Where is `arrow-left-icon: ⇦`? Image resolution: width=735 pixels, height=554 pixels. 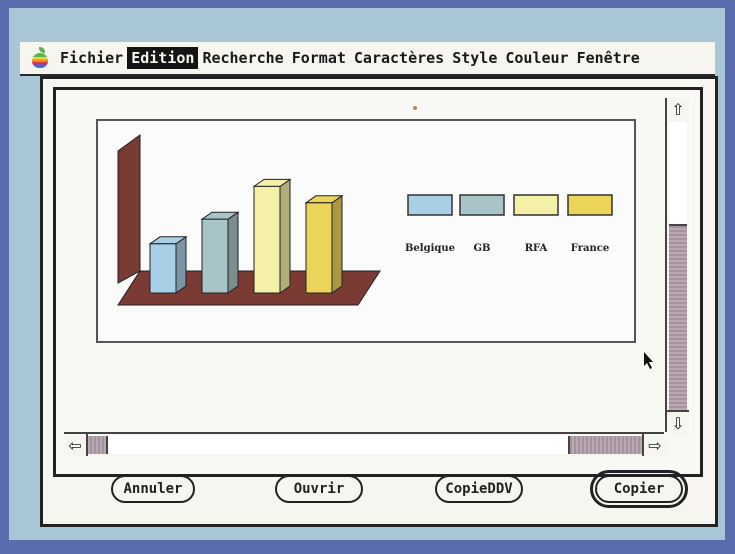 arrow-left-icon: ⇦ is located at coordinates (76, 445).